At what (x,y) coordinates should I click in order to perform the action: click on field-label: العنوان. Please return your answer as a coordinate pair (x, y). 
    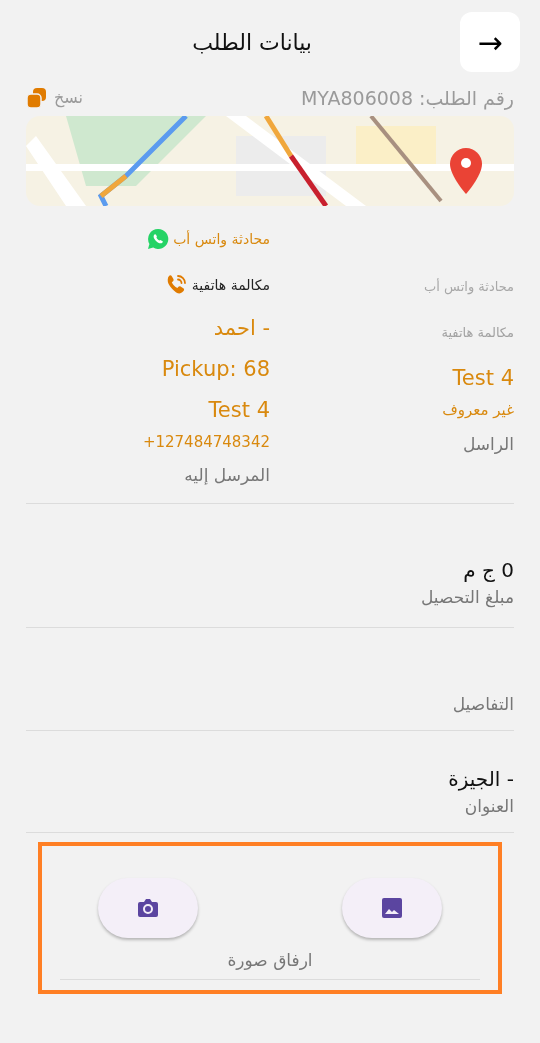
    Looking at the image, I should click on (488, 806).